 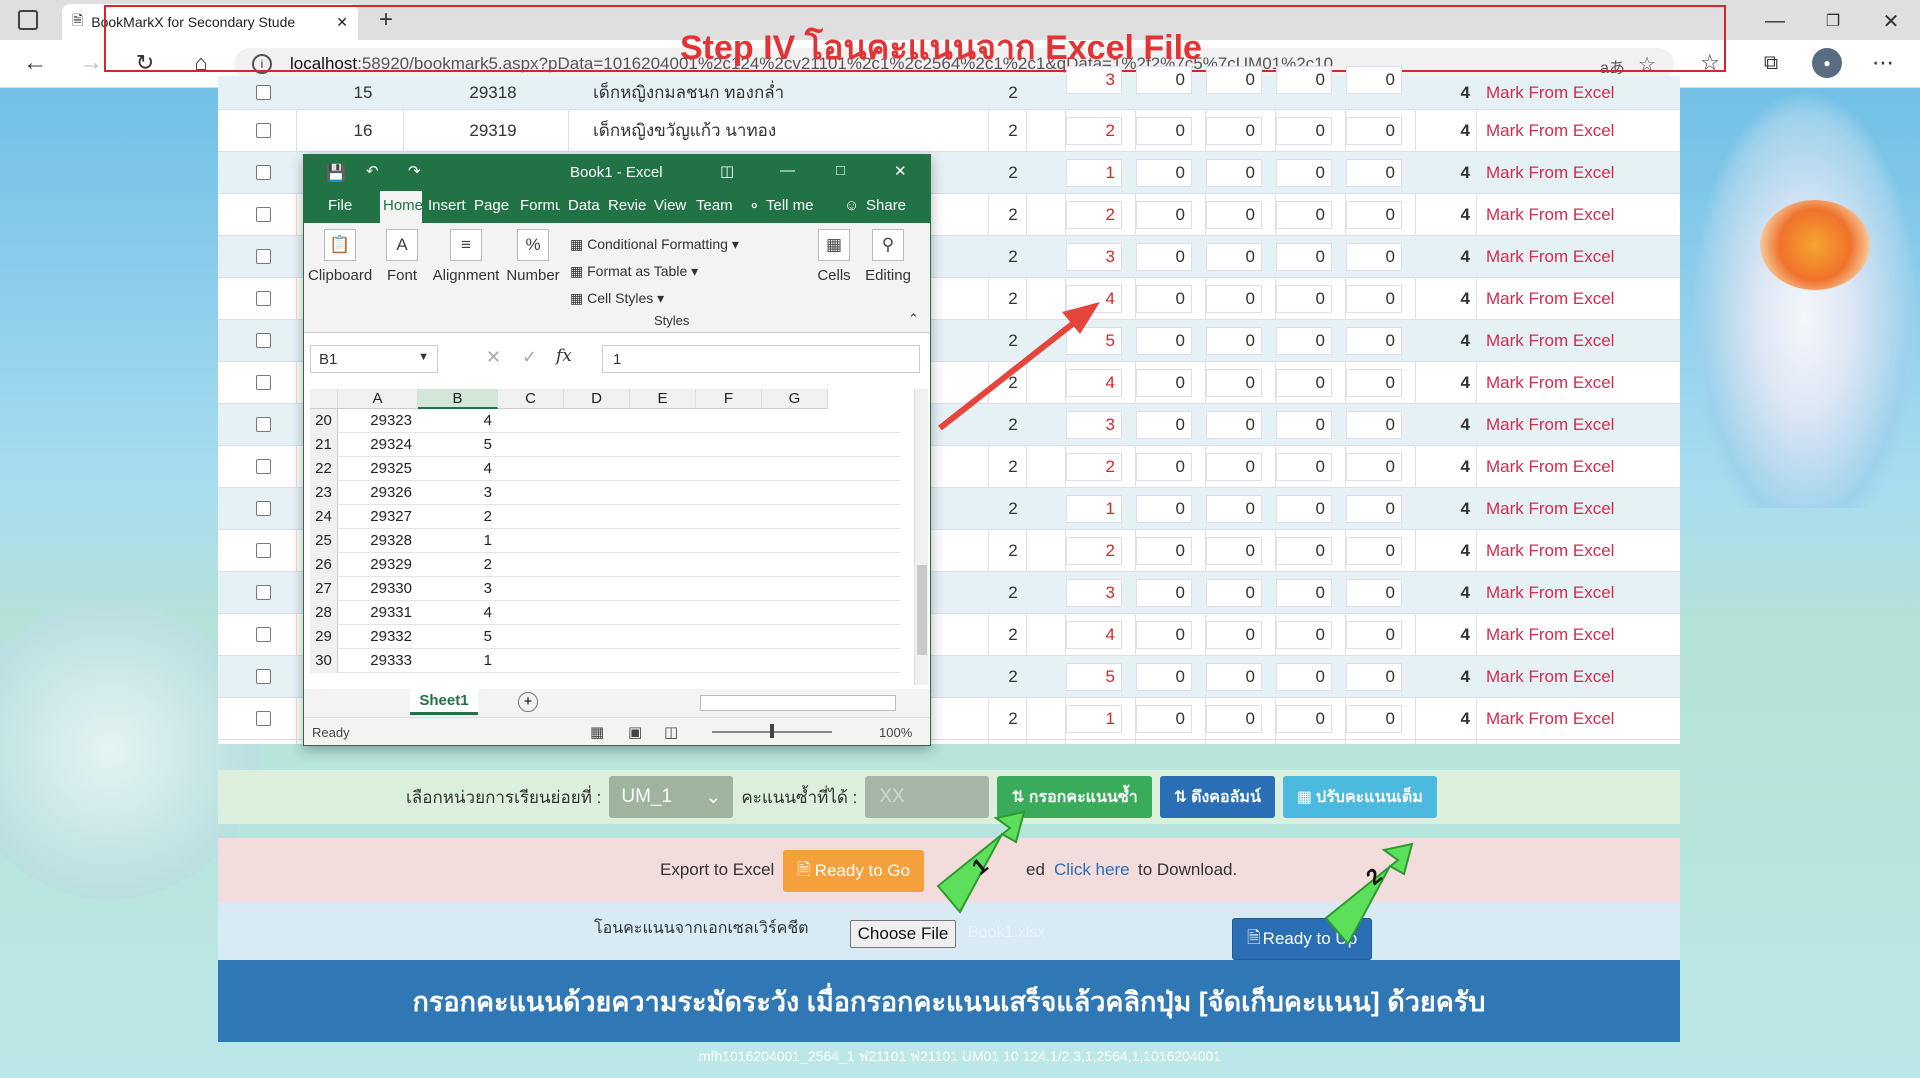 I want to click on clipboard-group: 📋 Clipboard, so click(x=340, y=256).